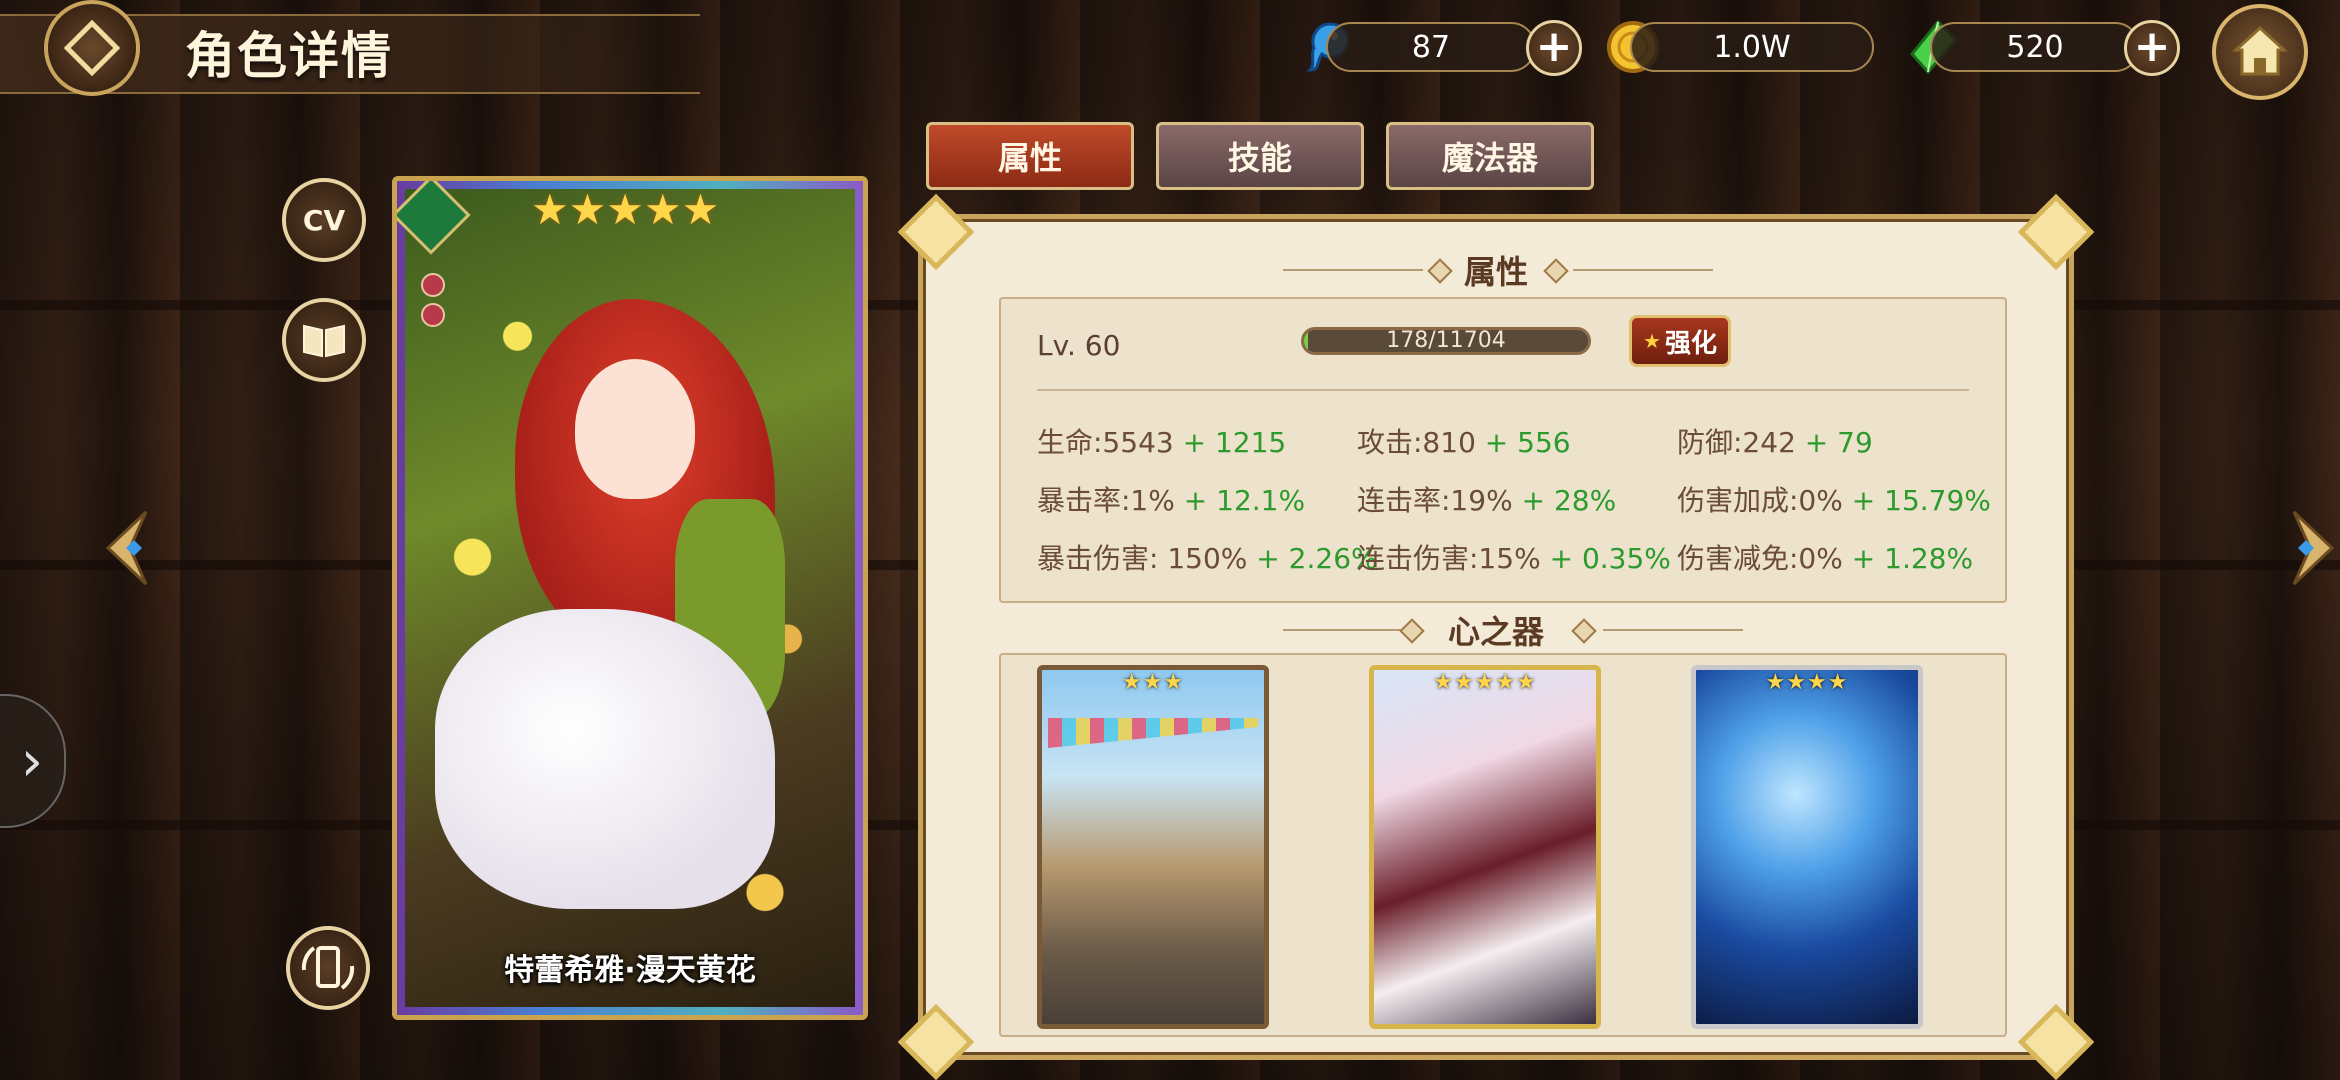 The height and width of the screenshot is (1080, 2340). I want to click on book-icon, so click(324, 341).